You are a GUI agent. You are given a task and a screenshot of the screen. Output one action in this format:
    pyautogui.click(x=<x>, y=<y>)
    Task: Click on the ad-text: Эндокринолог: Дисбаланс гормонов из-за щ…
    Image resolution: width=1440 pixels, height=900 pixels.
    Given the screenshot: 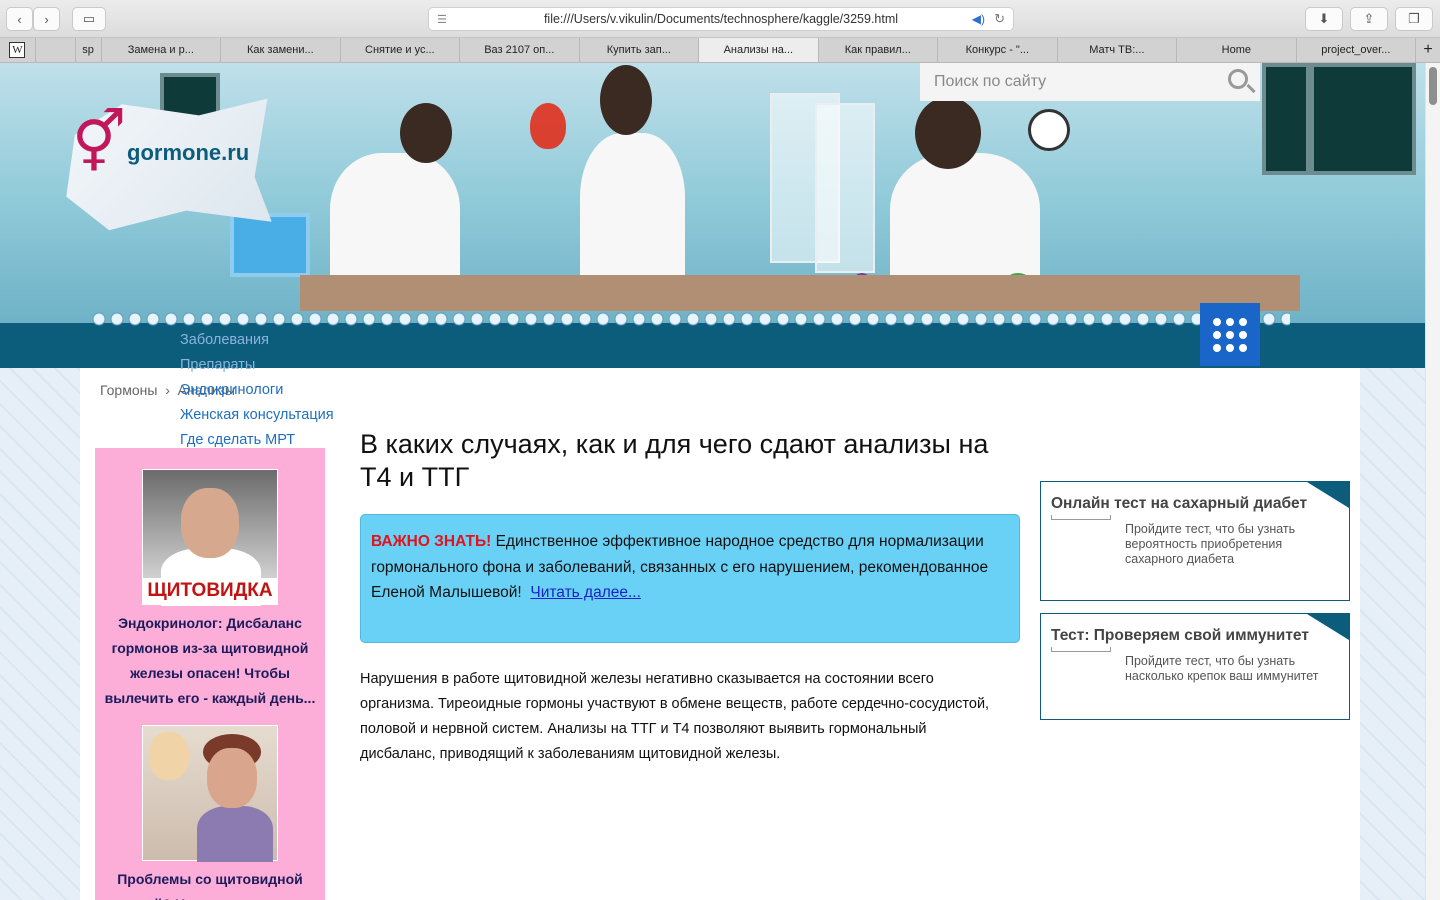 What is the action you would take?
    pyautogui.click(x=210, y=661)
    